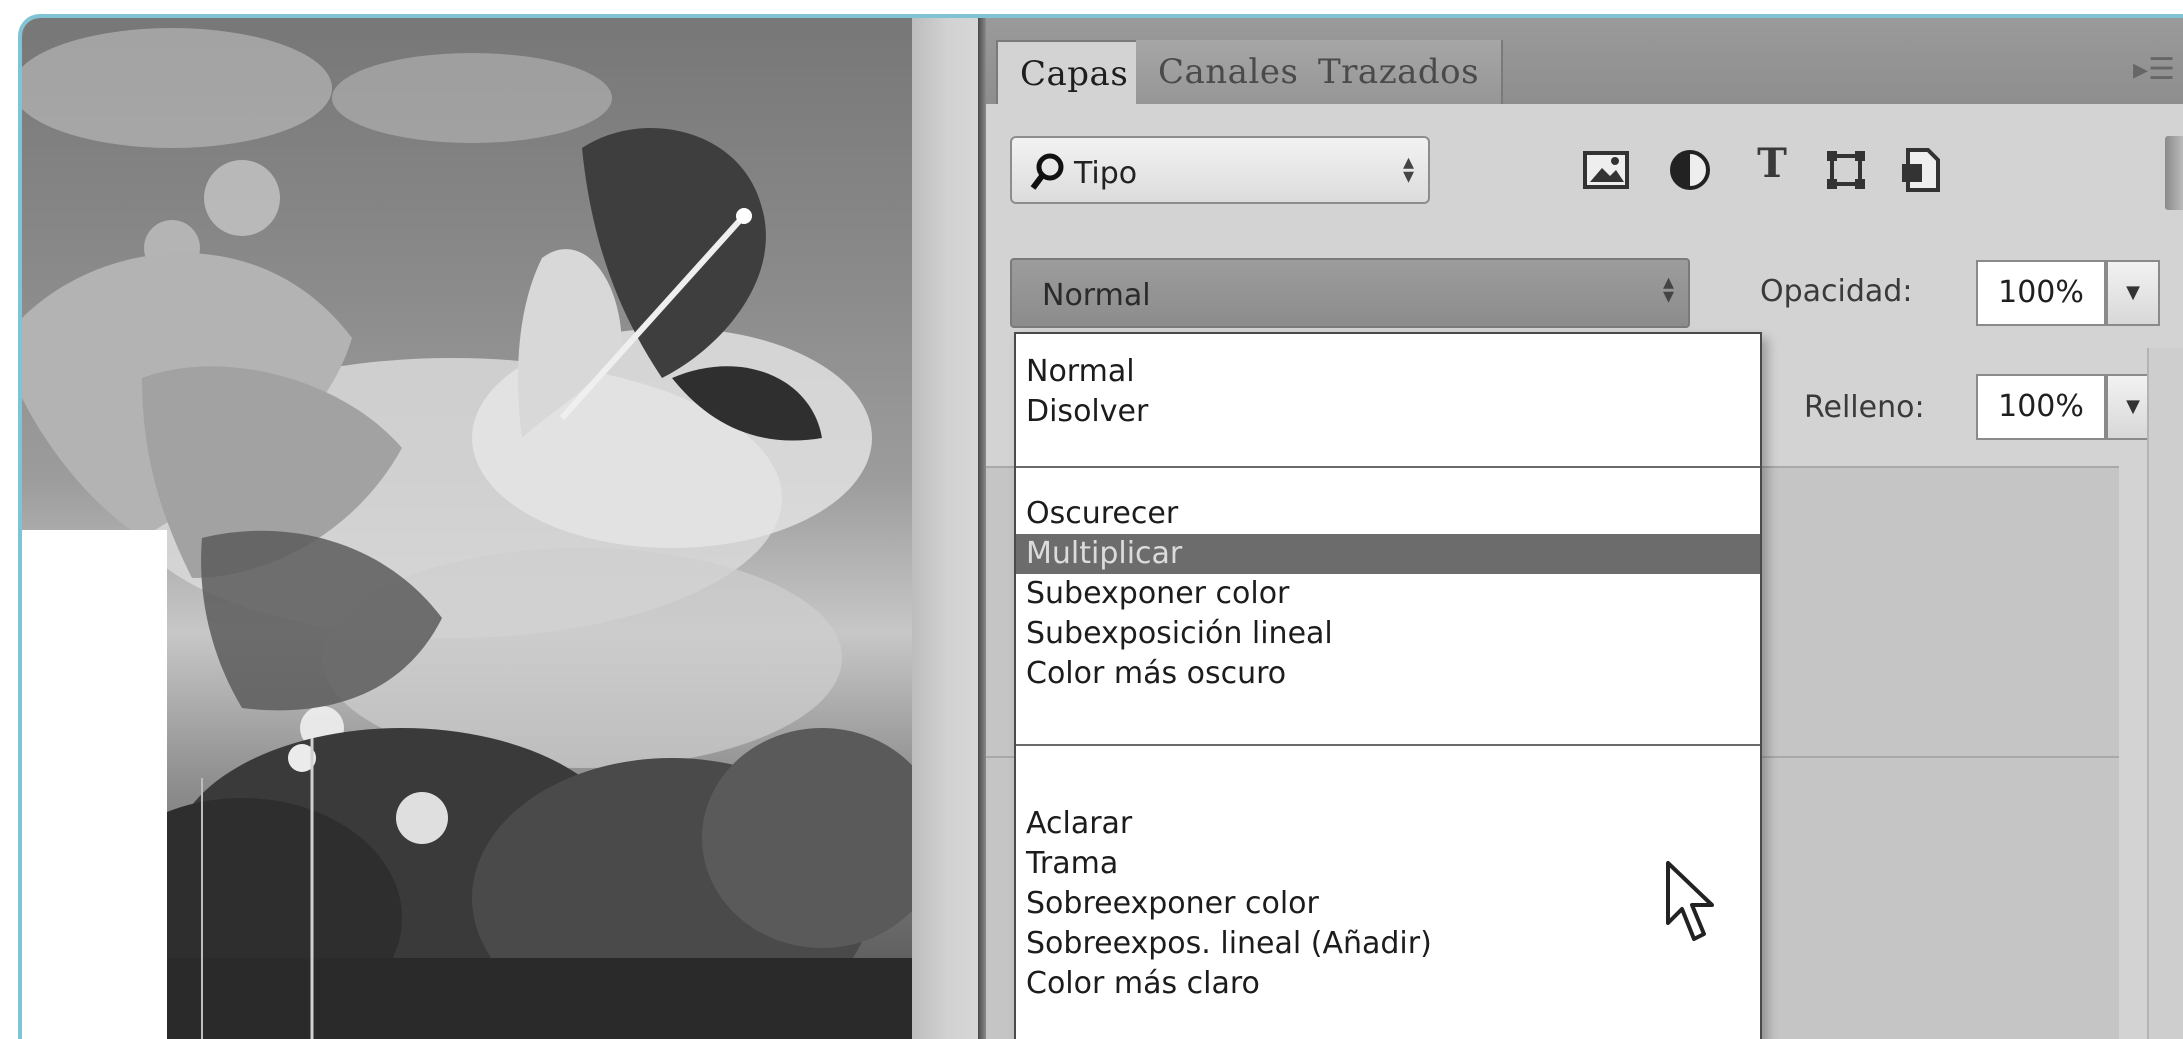  Describe the element at coordinates (1388, 554) in the screenshot. I see `blend-option-multiplicar: Multiplicar` at that location.